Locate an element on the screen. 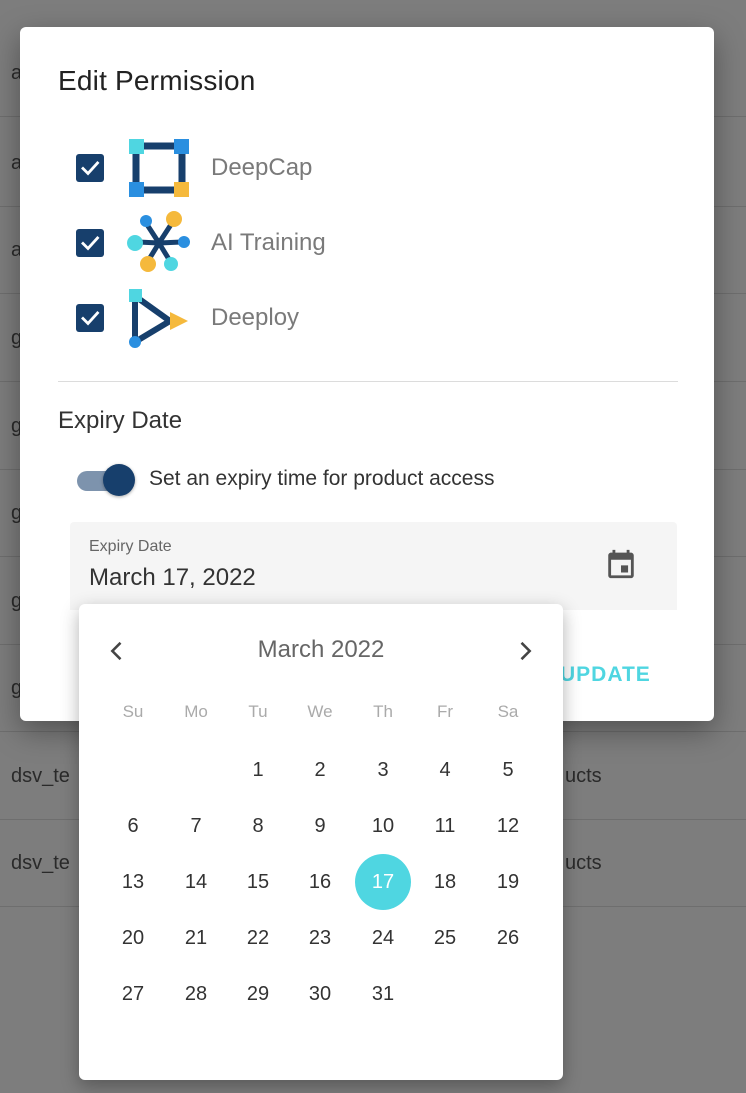 This screenshot has height=1093, width=746. day-cell: 16 is located at coordinates (320, 882).